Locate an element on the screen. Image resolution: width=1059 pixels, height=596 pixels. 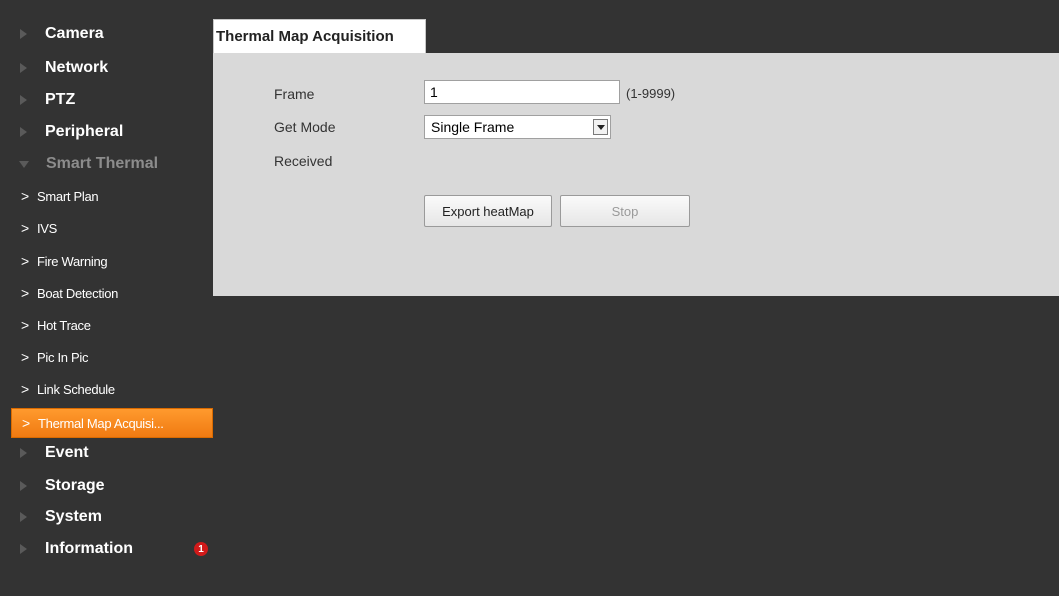
menu-item-label: Peripheral is located at coordinates (84, 131).